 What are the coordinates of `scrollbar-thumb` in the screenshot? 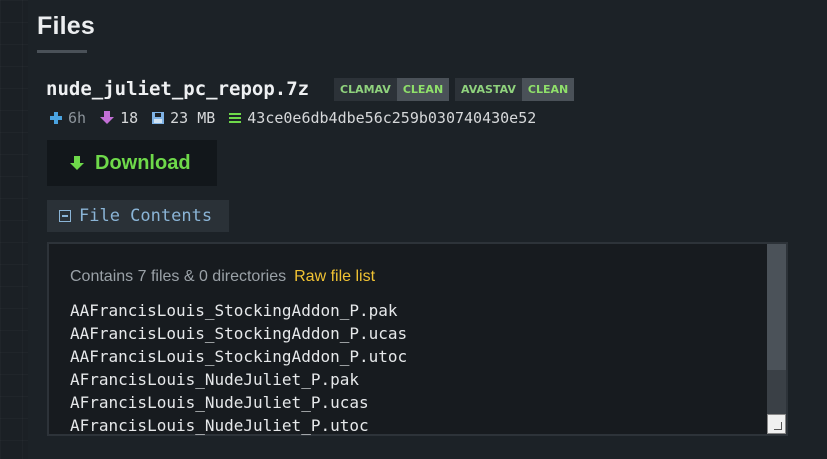 It's located at (776, 307).